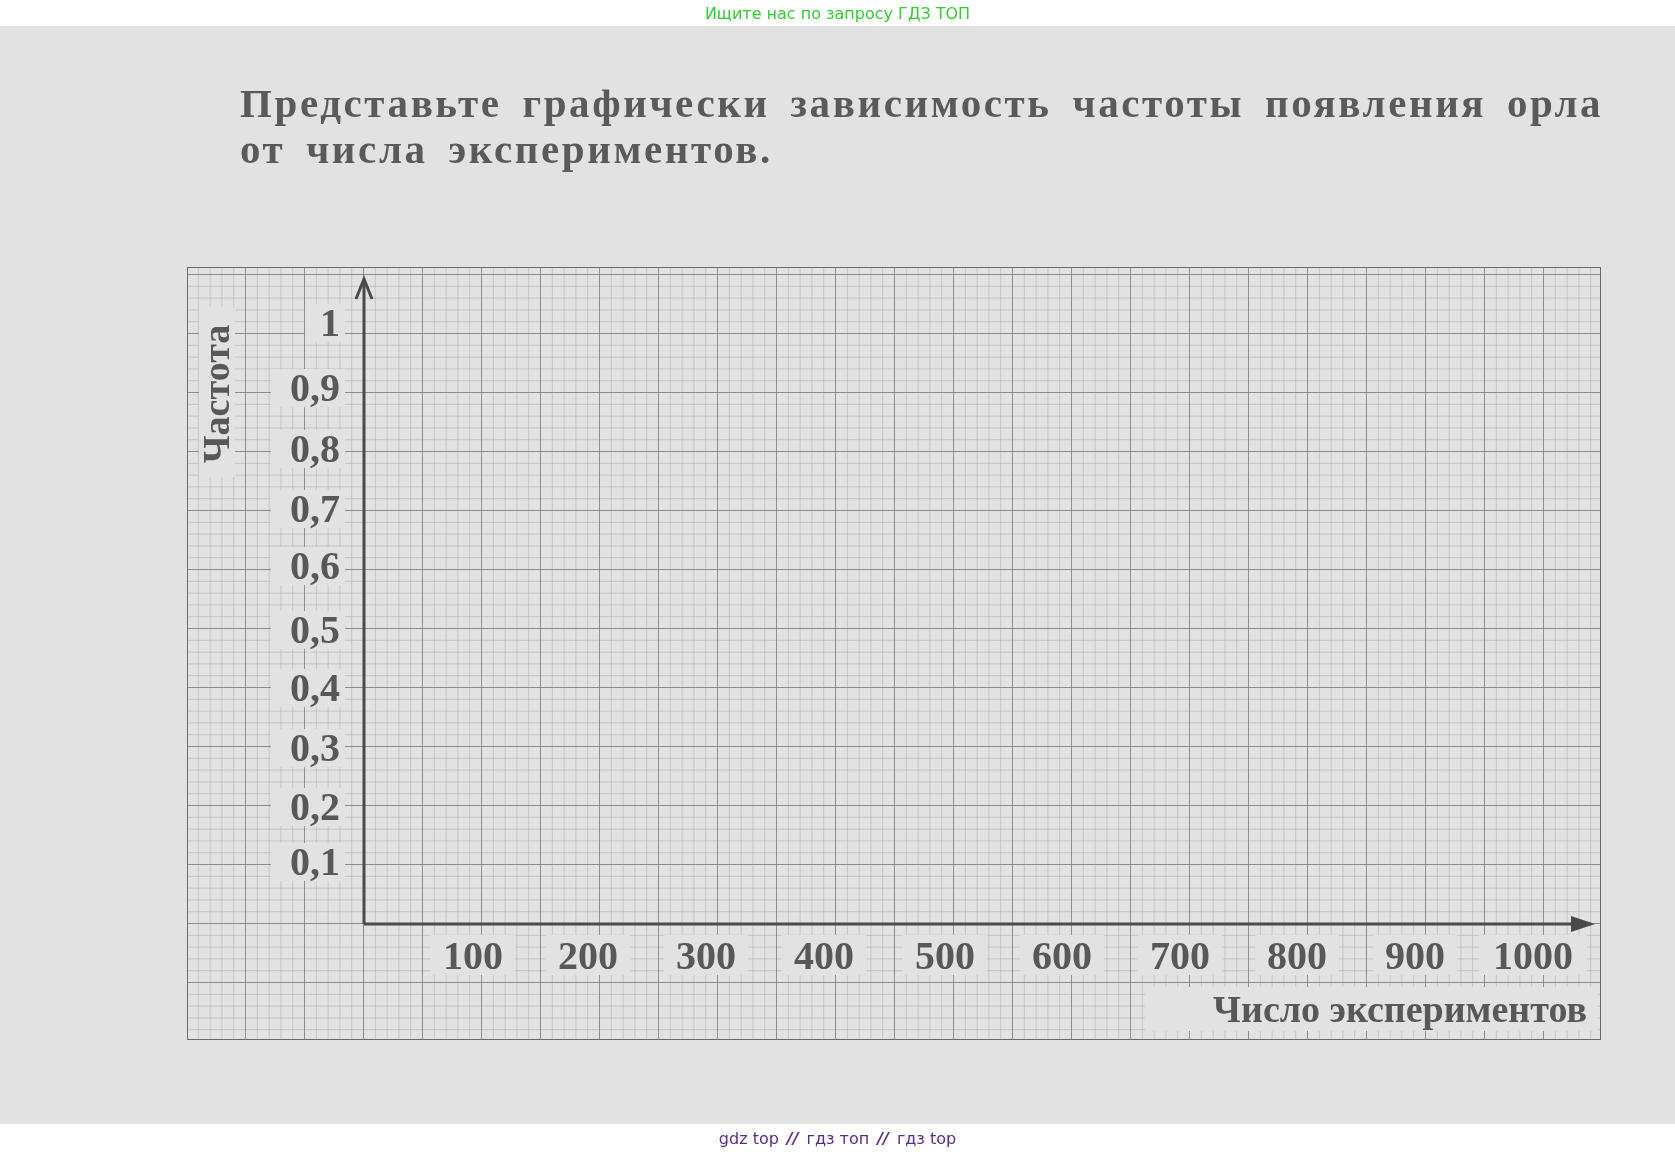  I want to click on y-tick-label: 0,5, so click(315, 629).